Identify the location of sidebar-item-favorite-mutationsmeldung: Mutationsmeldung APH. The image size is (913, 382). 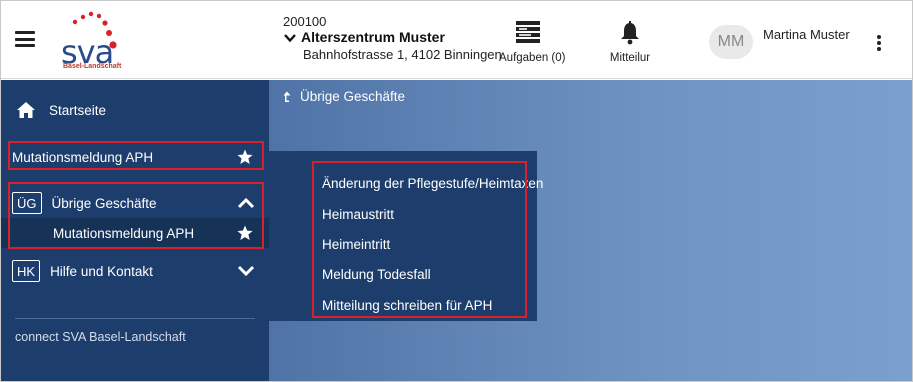
(135, 157).